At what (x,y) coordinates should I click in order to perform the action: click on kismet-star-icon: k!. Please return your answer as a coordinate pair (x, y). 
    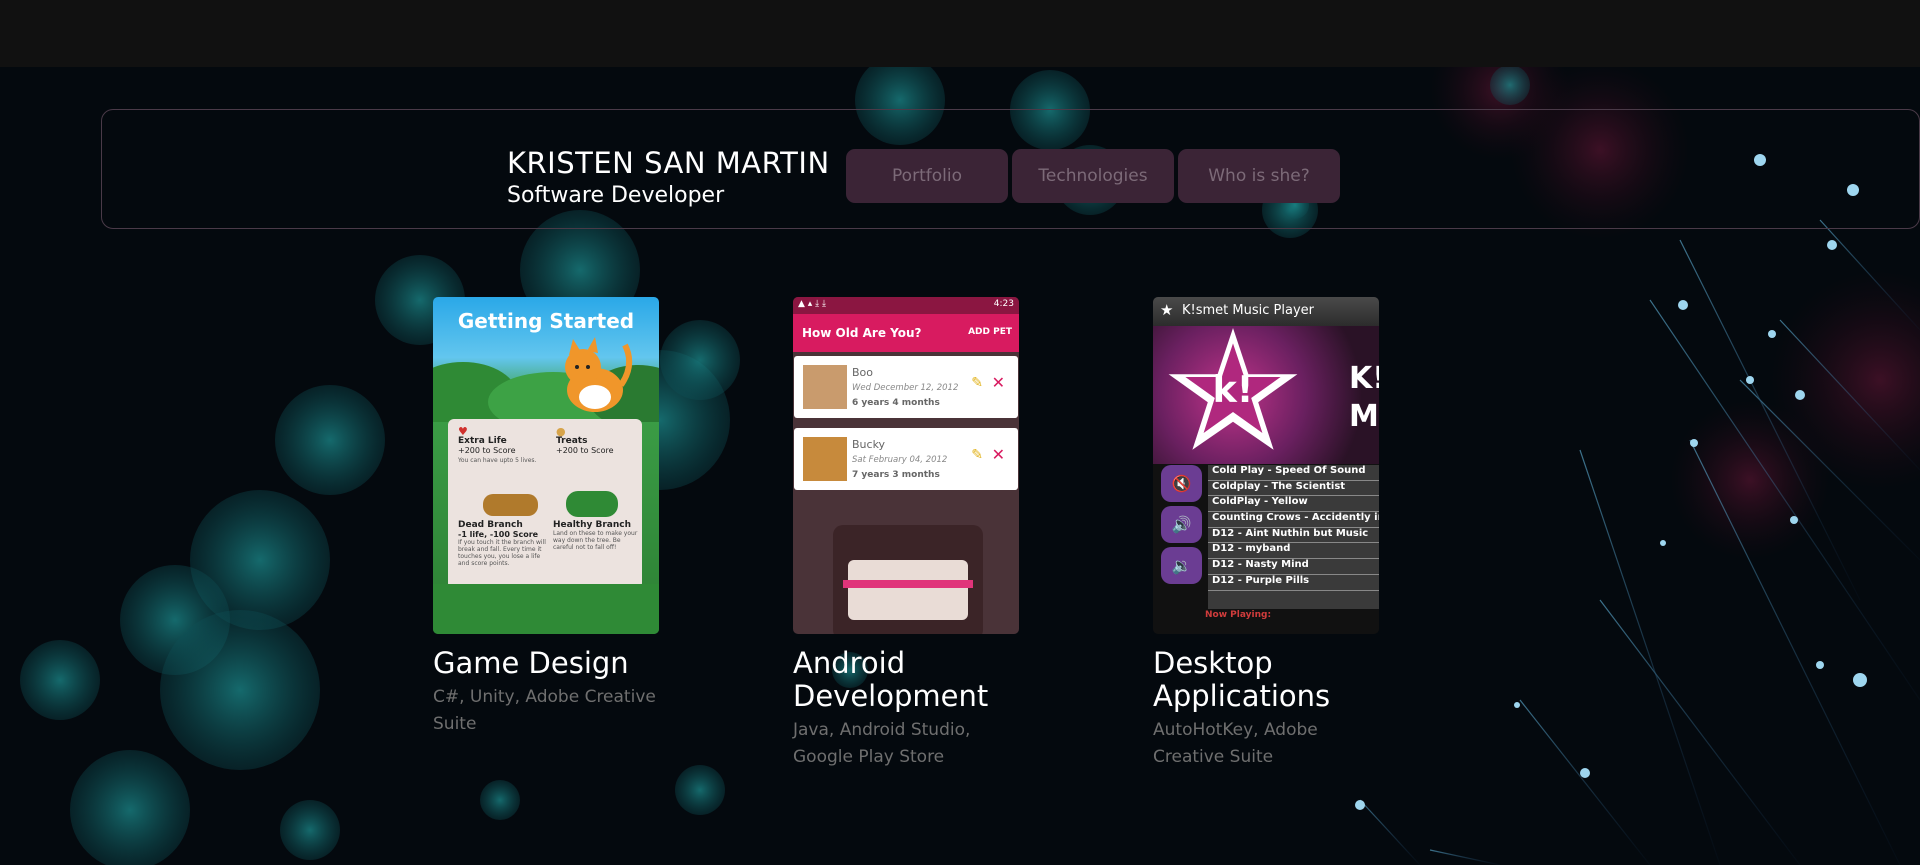
    Looking at the image, I should click on (1233, 389).